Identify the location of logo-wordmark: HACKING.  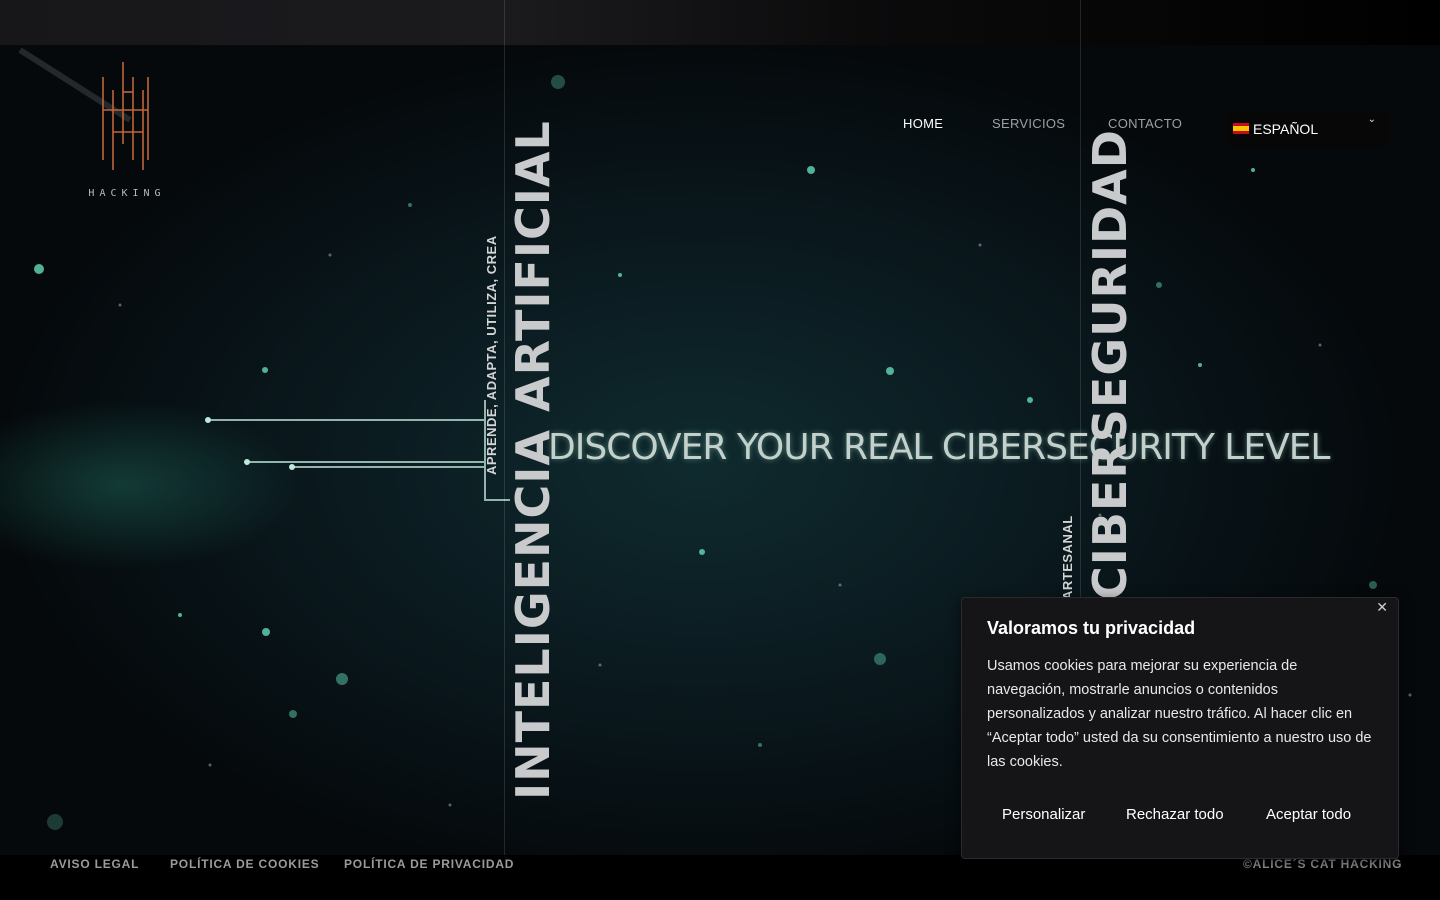
(126, 193).